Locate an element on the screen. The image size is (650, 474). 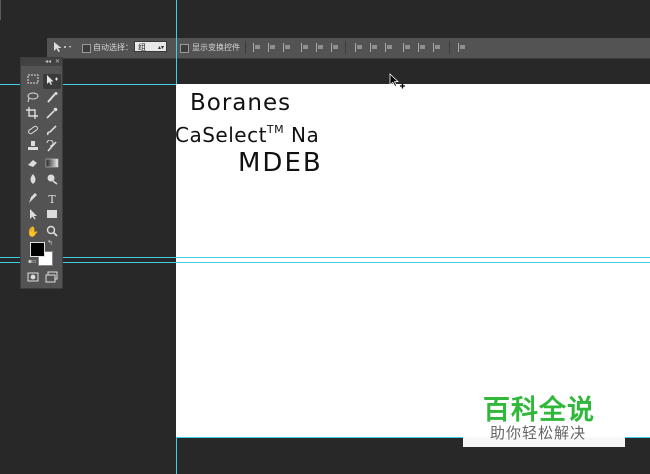
align-left-icon is located at coordinates (305, 47).